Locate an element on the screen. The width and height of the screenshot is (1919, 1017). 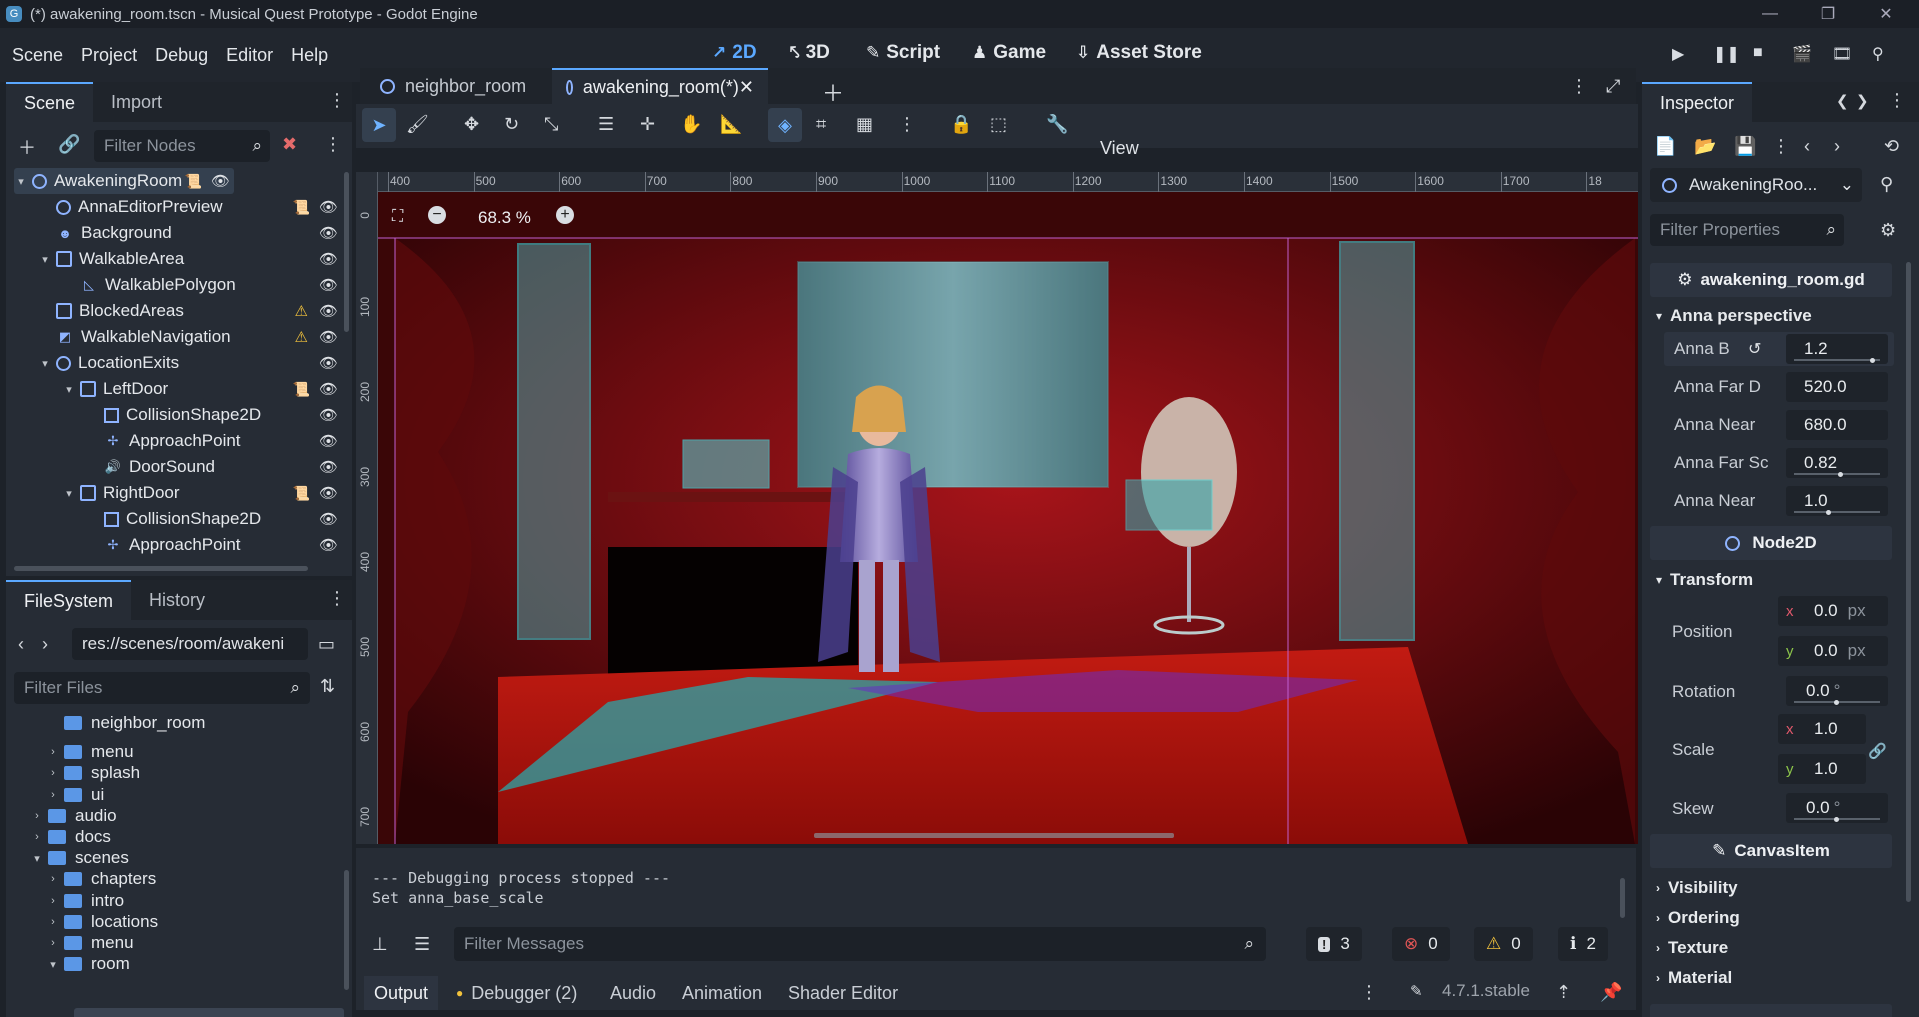
menu-scene: Scene is located at coordinates (37, 55).